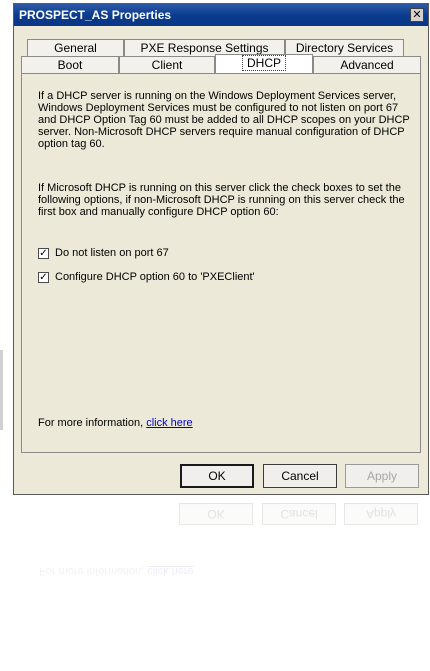 Image resolution: width=430 pixels, height=671 pixels. Describe the element at coordinates (112, 253) in the screenshot. I see `do-not-listen-port-67-label: Do not listen on port 67` at that location.